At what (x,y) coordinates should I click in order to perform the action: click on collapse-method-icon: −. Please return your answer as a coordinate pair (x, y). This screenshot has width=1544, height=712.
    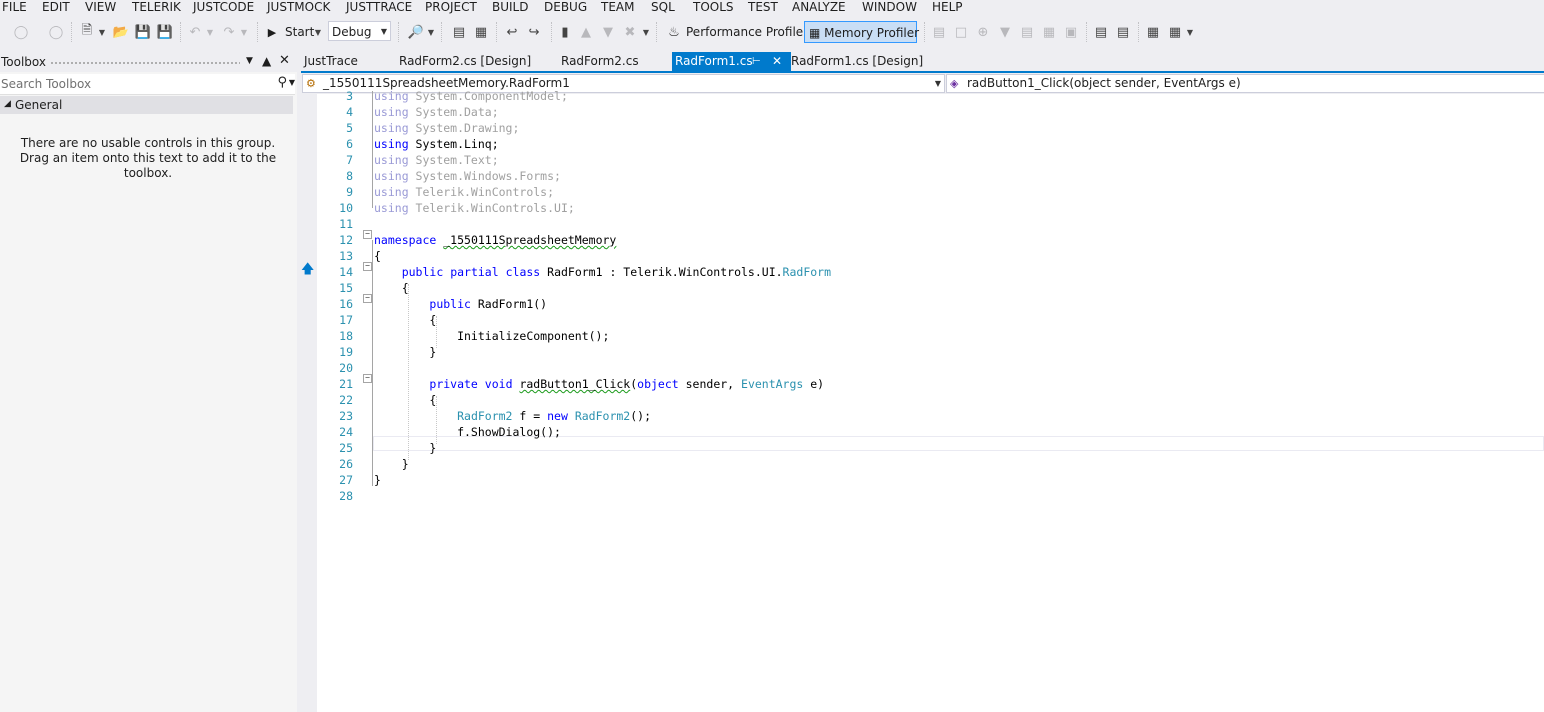
    Looking at the image, I should click on (367, 378).